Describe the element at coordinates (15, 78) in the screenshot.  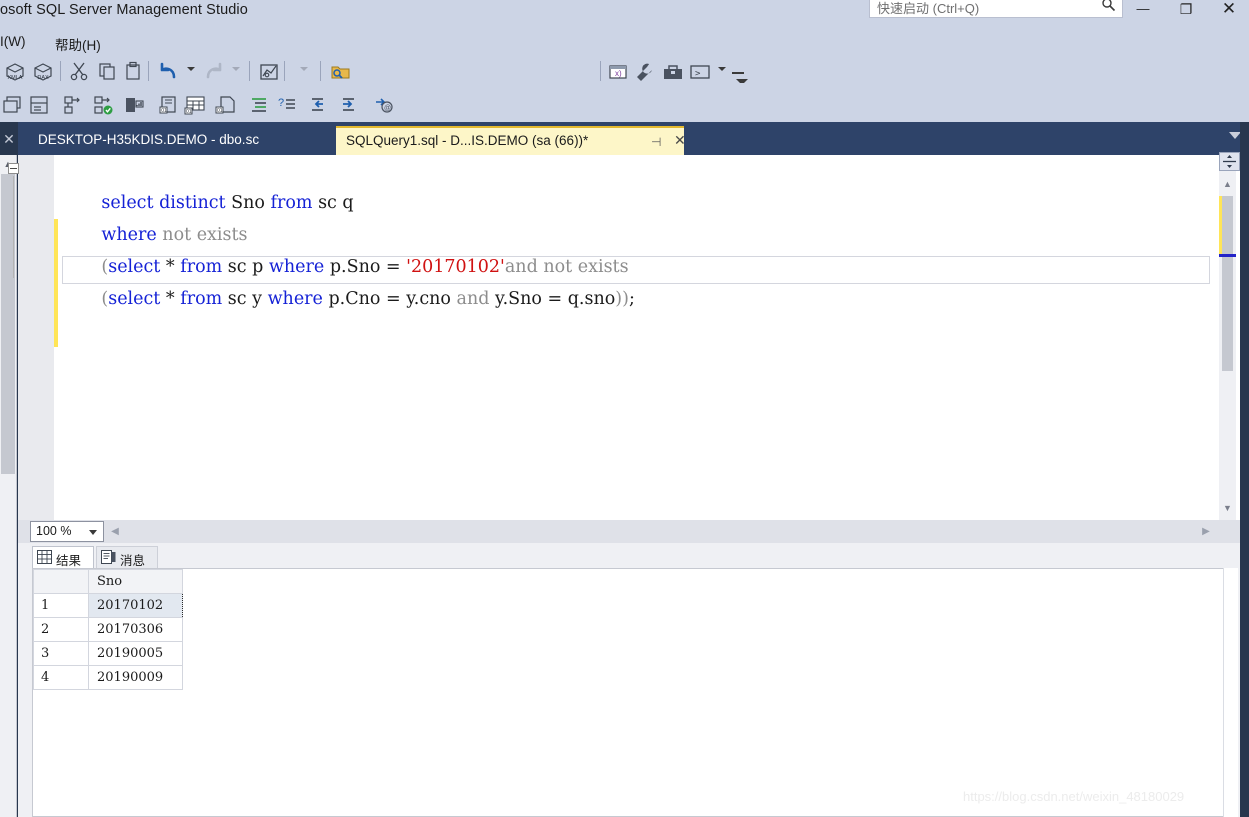
I see `svg-text: XMLA` at that location.